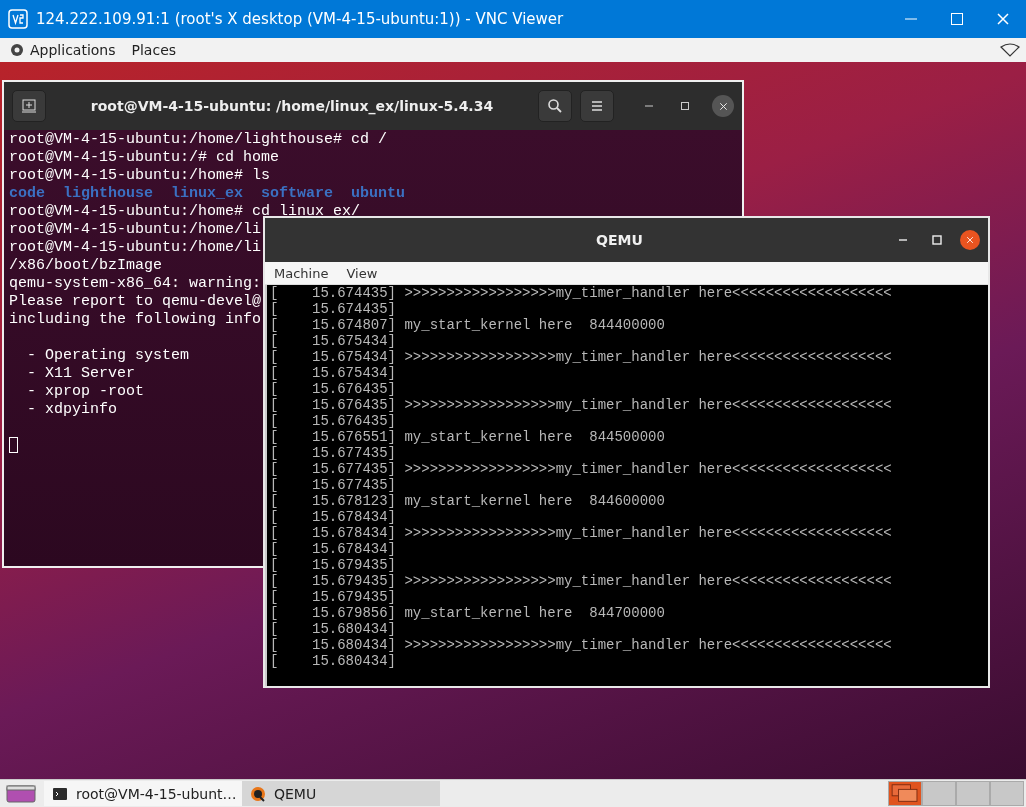  I want to click on window-thumbnails-icon, so click(905, 793).